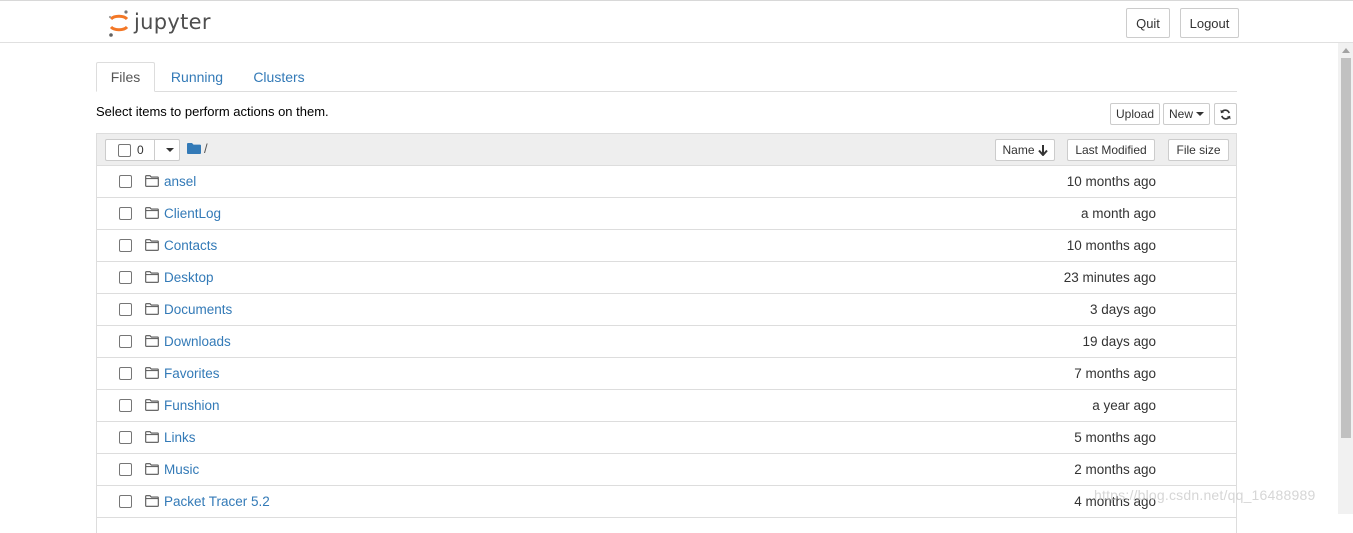 This screenshot has height=533, width=1353. What do you see at coordinates (1042, 150) in the screenshot?
I see `arrow-down-icon` at bounding box center [1042, 150].